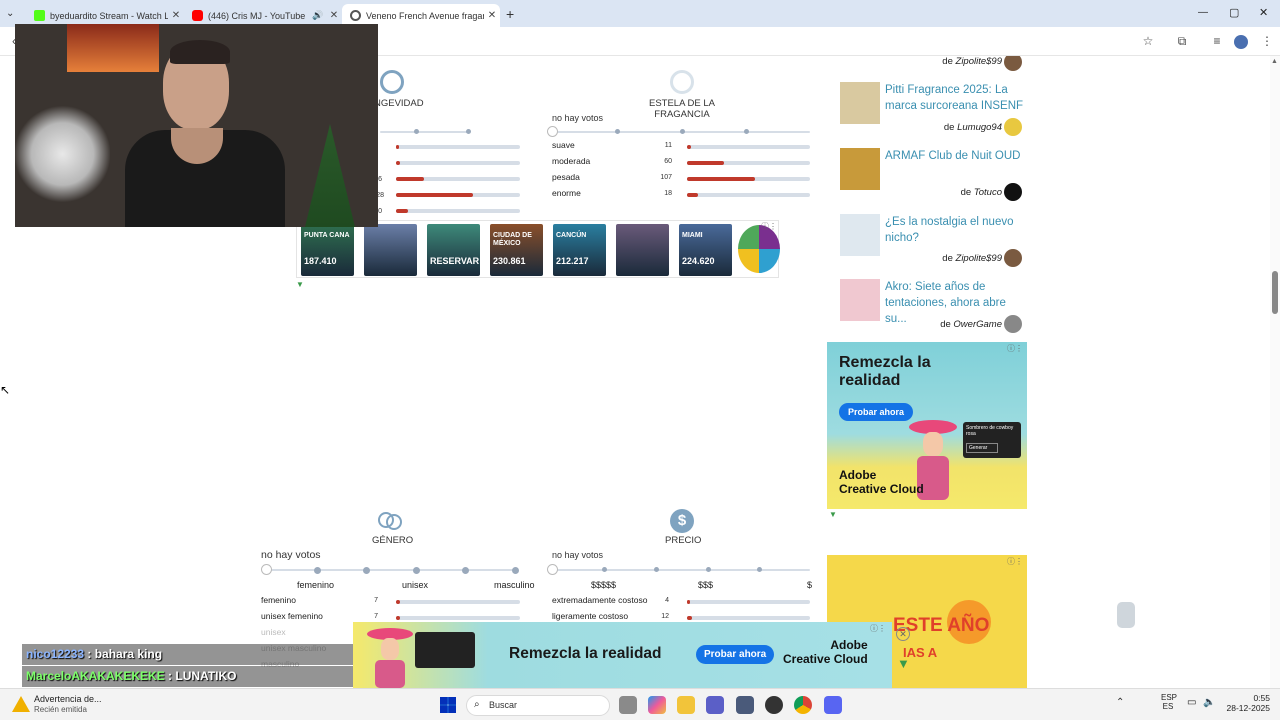  Describe the element at coordinates (1126, 615) in the screenshot. I see `perfume-bottle-icon` at that location.